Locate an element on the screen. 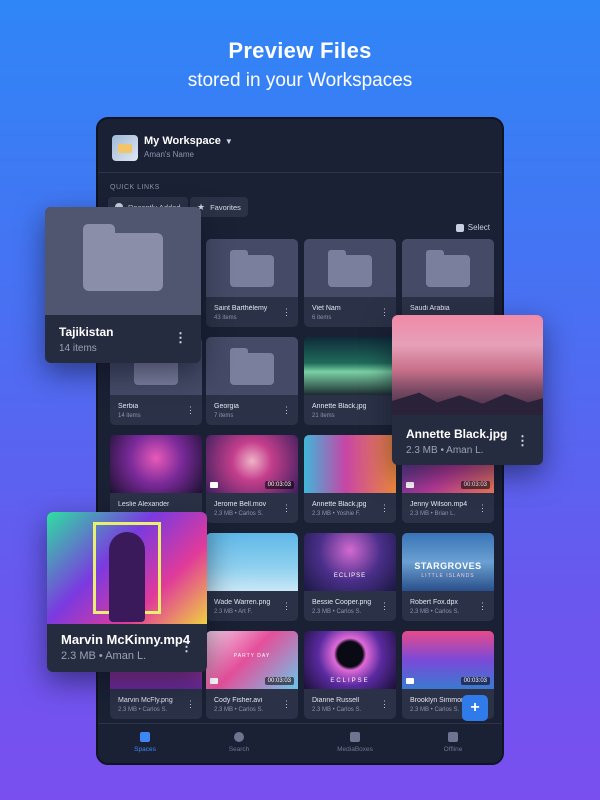 The width and height of the screenshot is (600, 800). box-icon is located at coordinates (355, 737).